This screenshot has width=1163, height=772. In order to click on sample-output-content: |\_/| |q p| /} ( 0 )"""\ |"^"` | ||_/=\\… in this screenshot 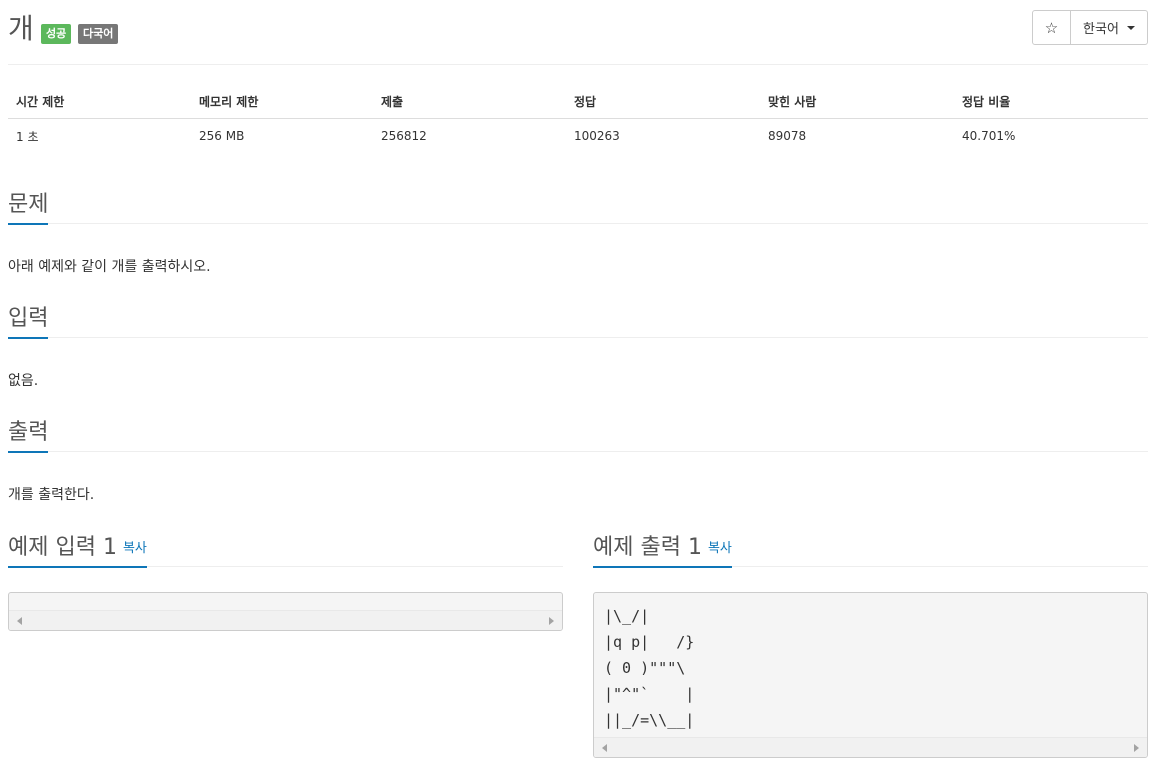, I will do `click(649, 668)`.